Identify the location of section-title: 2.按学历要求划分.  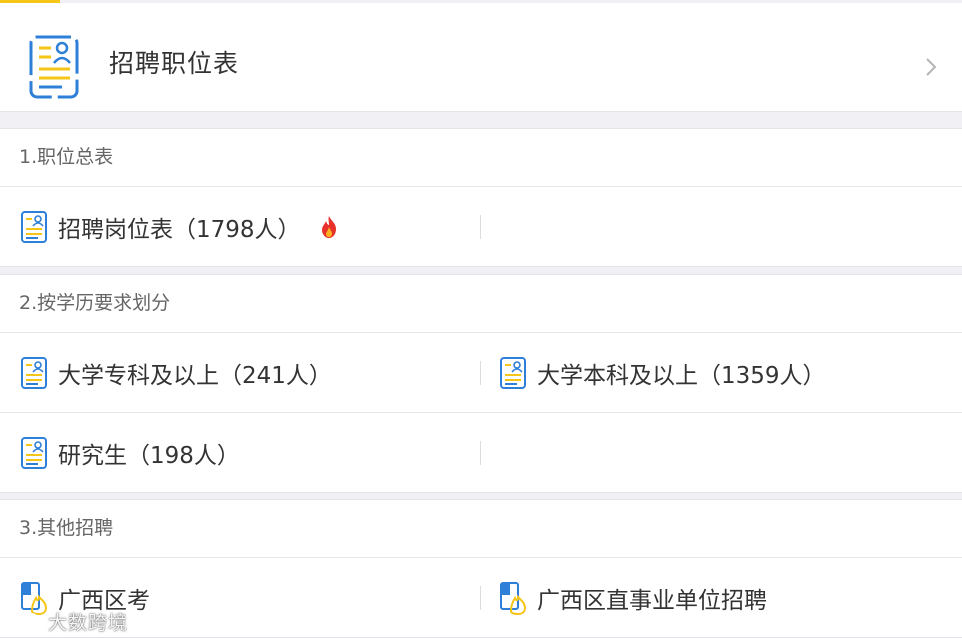
(481, 304).